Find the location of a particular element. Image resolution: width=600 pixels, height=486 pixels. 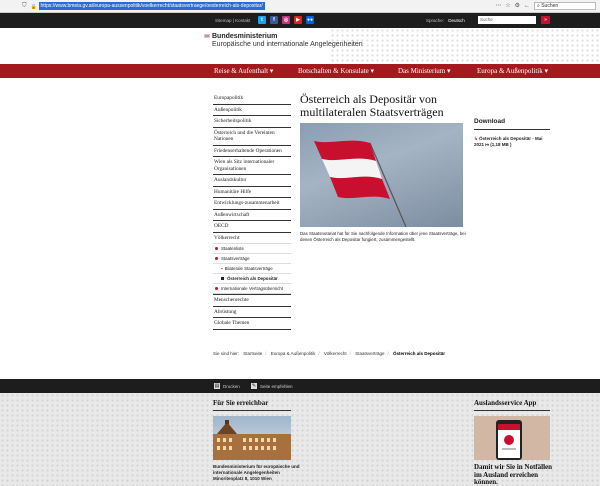

austrian-flag-photo is located at coordinates (381, 175).